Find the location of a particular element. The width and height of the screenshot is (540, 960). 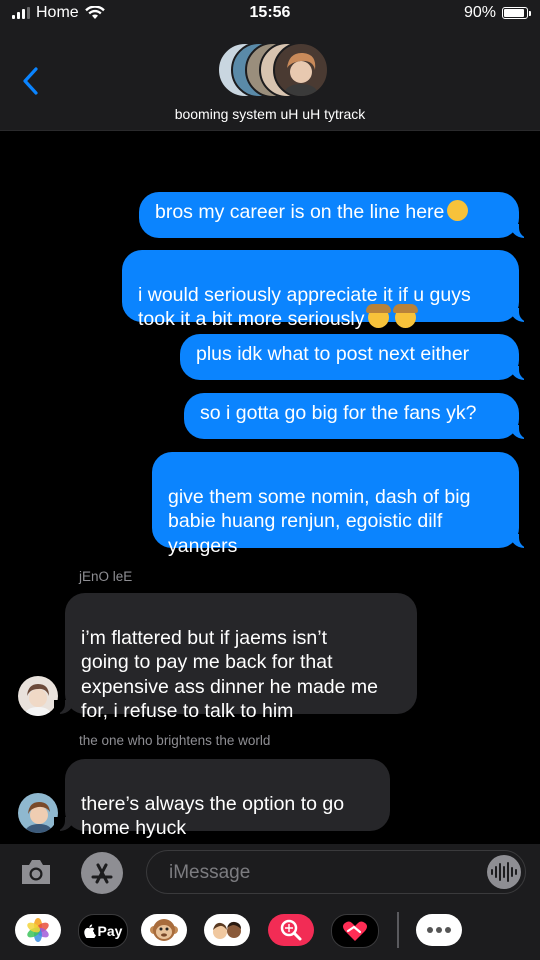

back-chevron-icon is located at coordinates (31, 81).